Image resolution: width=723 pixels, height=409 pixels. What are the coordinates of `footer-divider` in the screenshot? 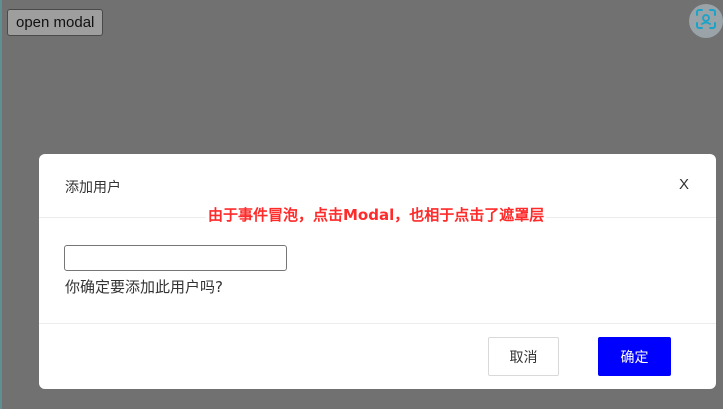 It's located at (377, 323).